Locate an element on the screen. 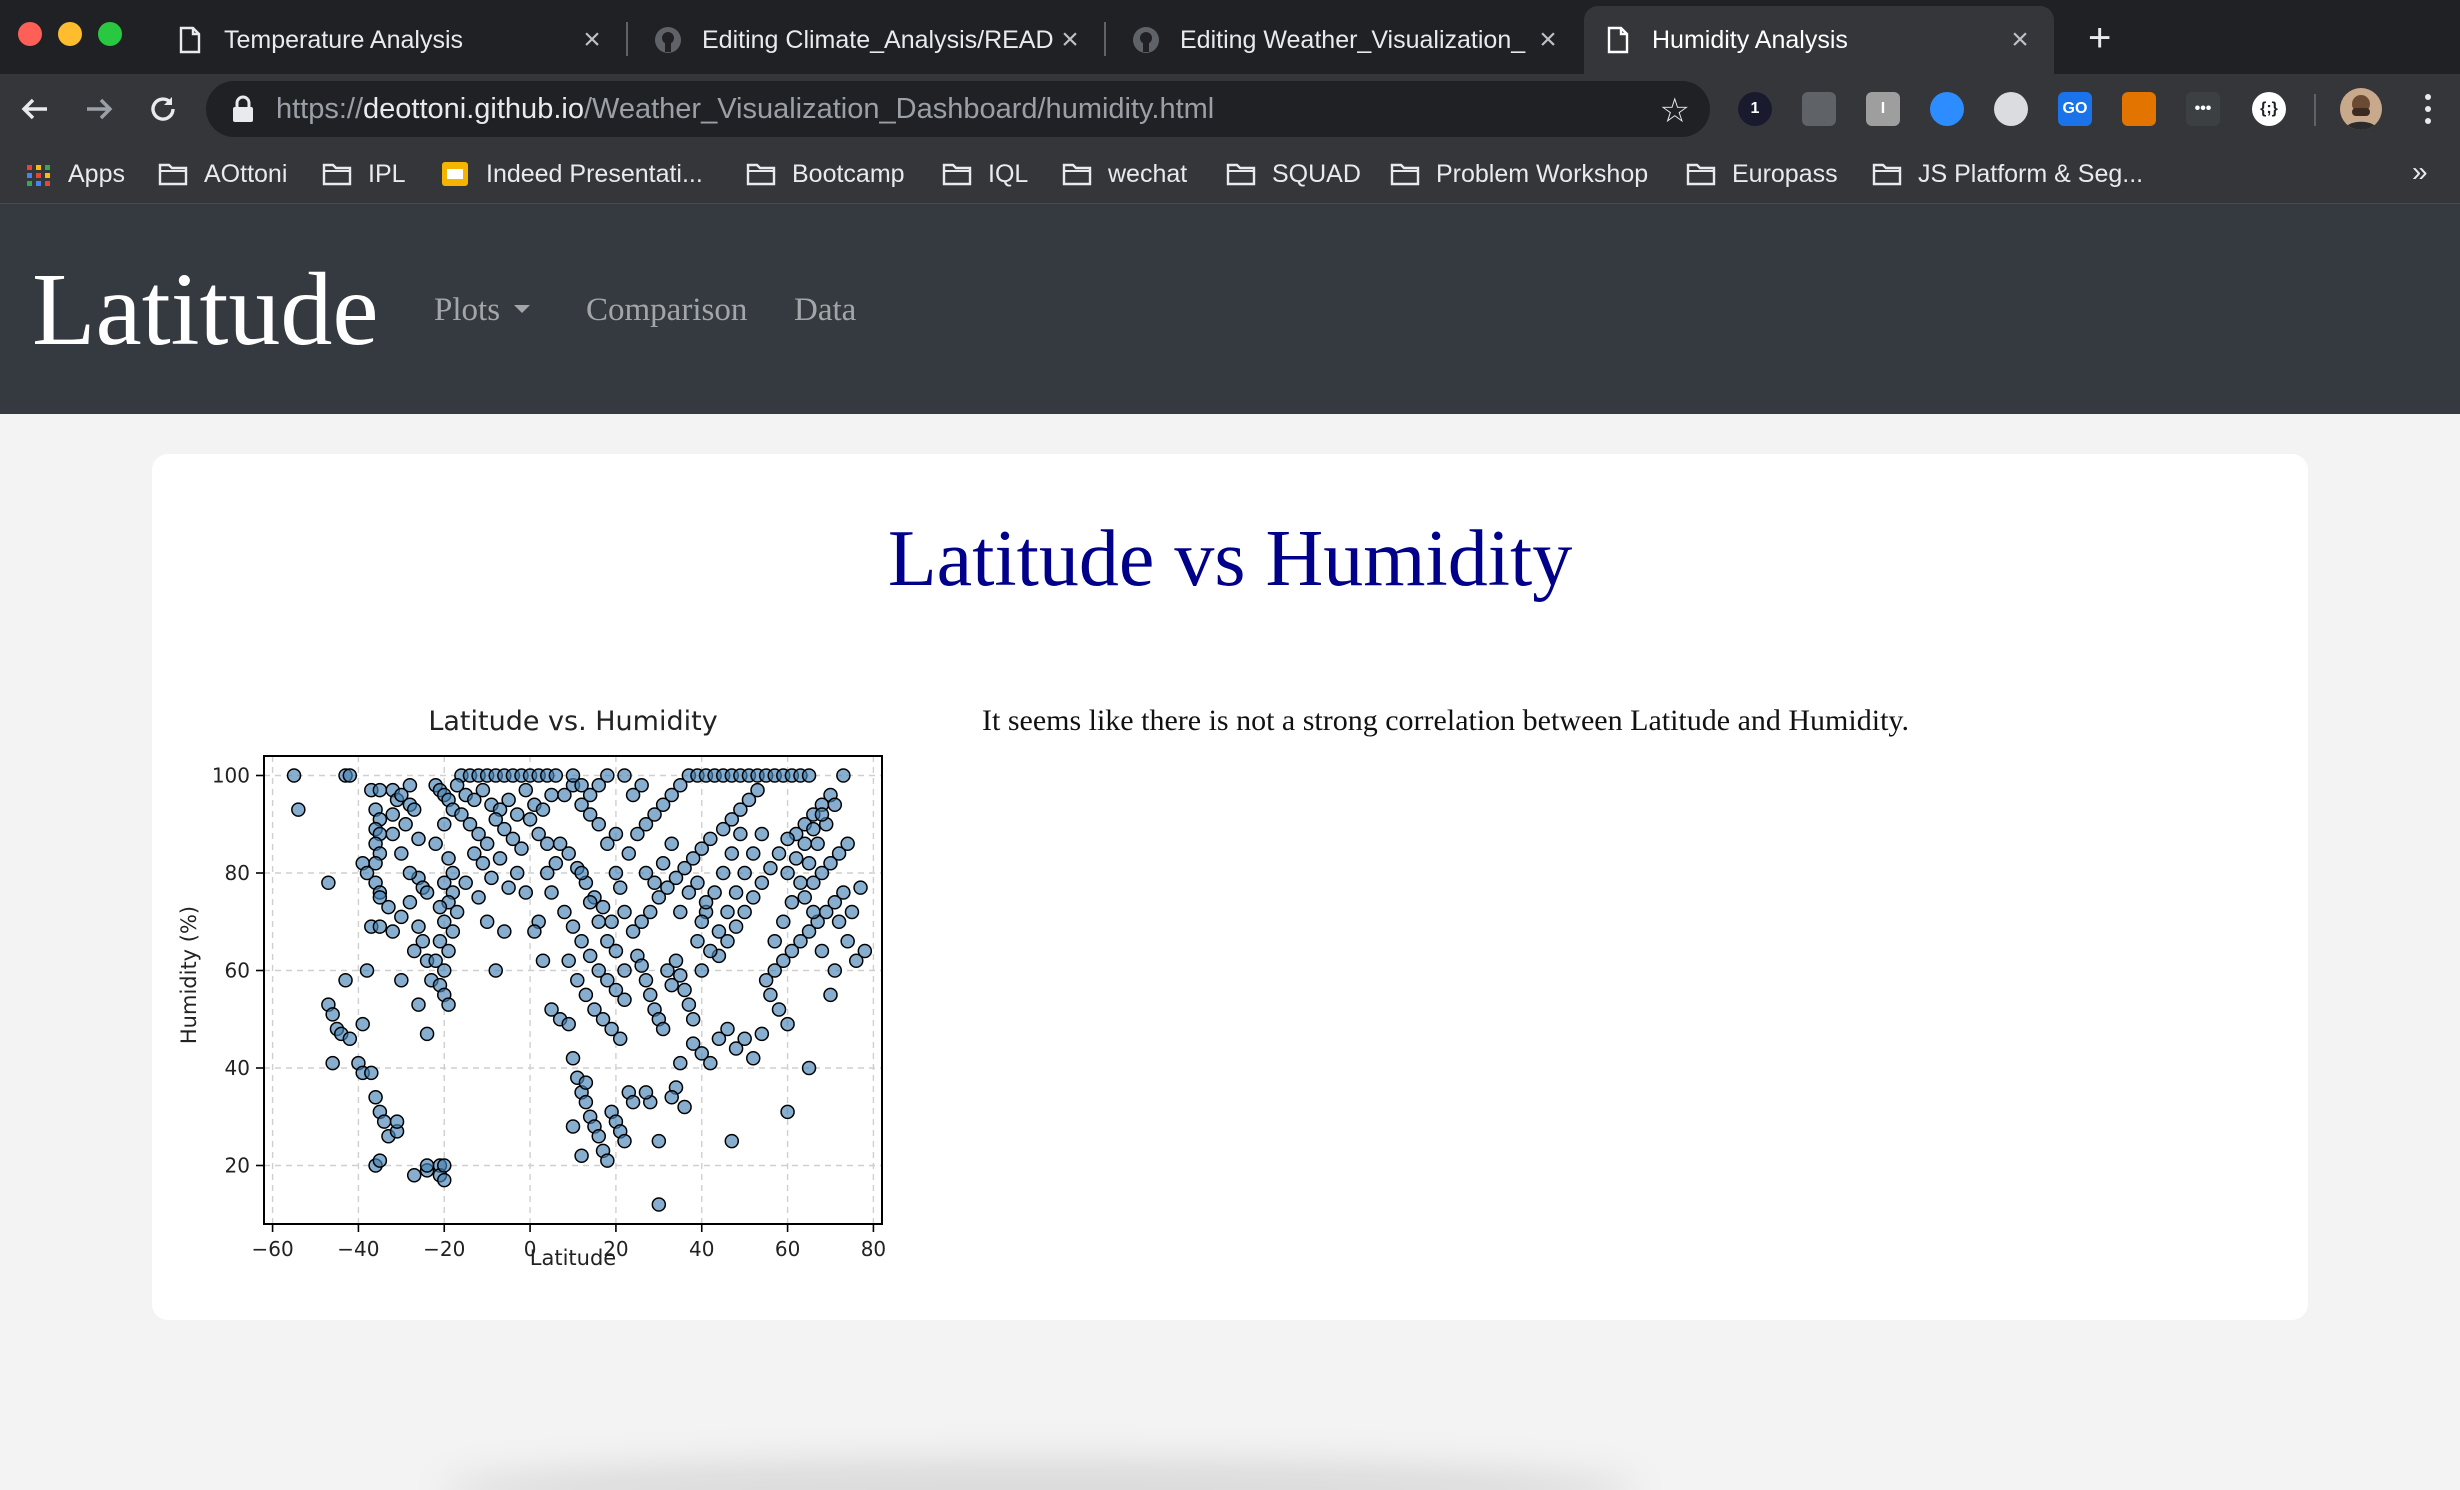  nav-data-link: Data is located at coordinates (825, 310).